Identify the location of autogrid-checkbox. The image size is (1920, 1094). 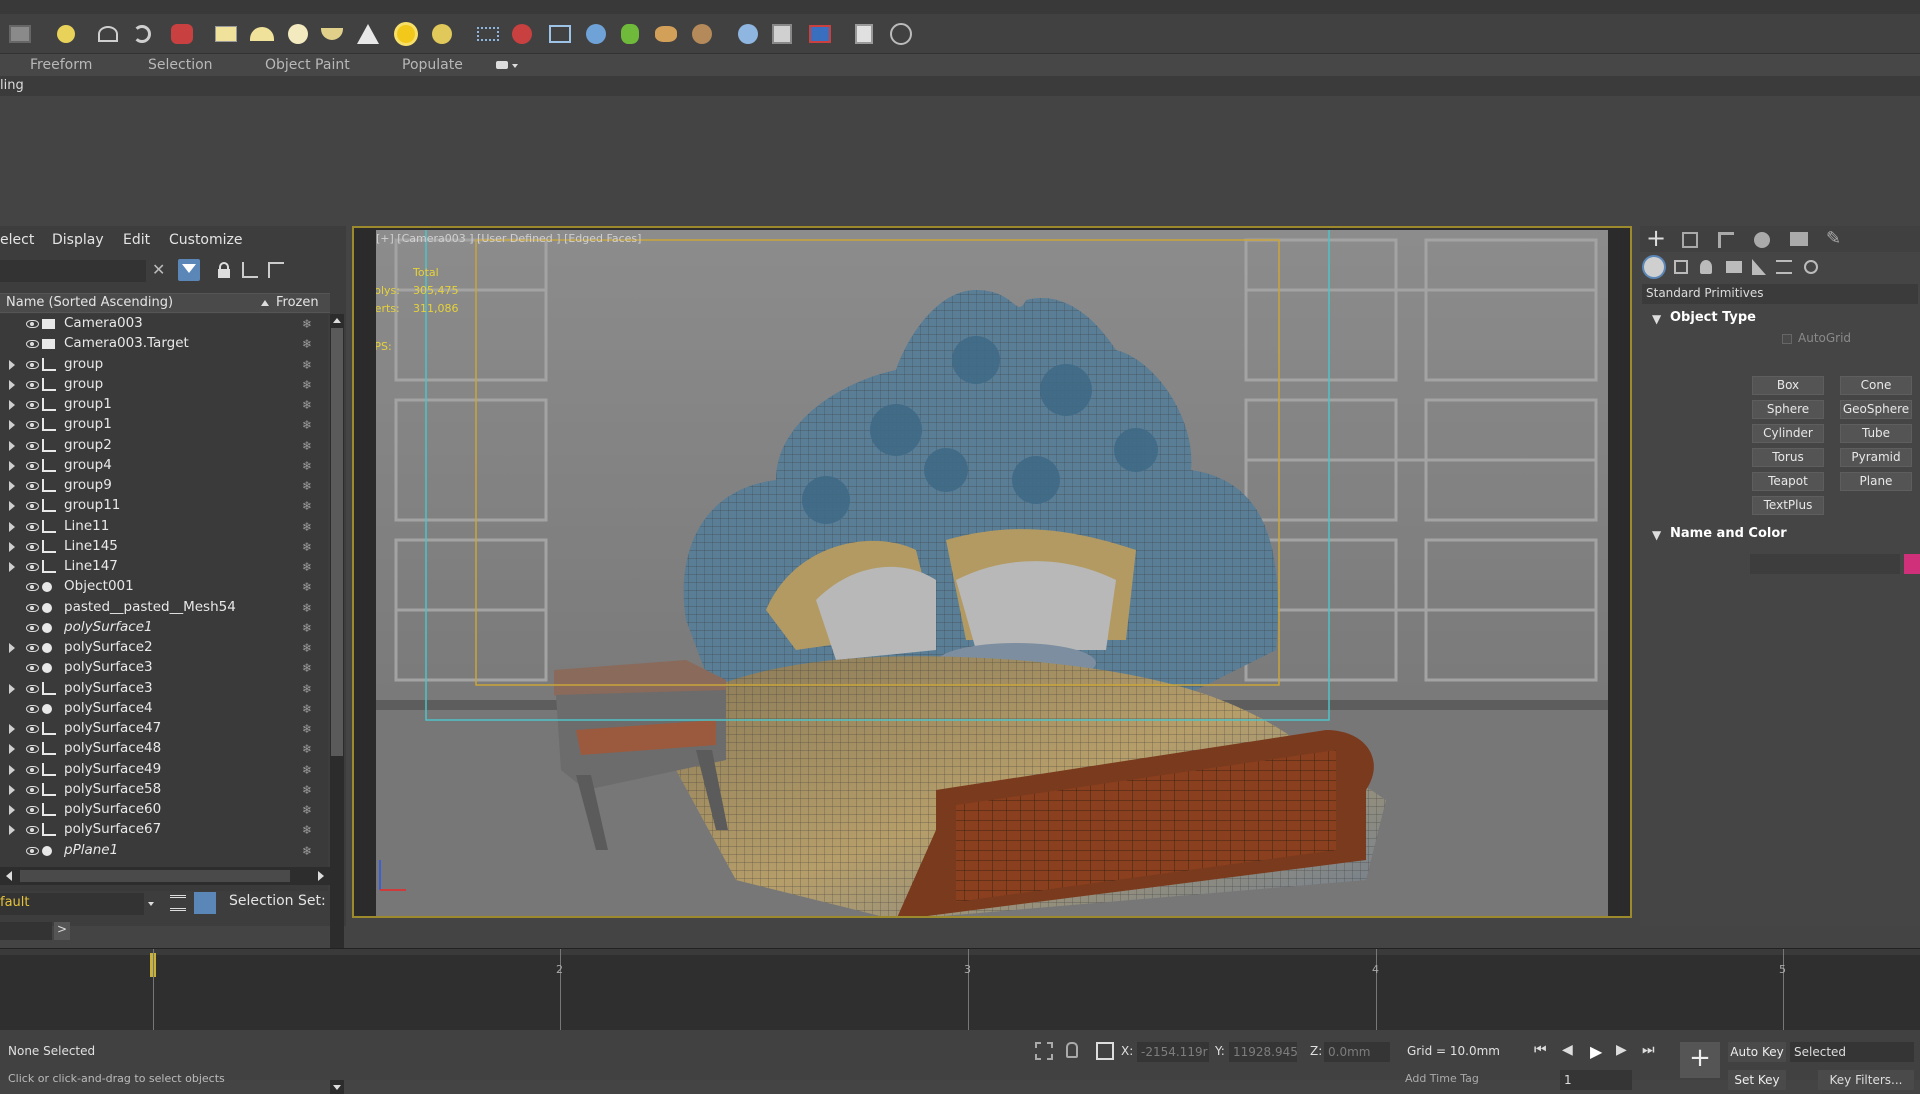
(1787, 339).